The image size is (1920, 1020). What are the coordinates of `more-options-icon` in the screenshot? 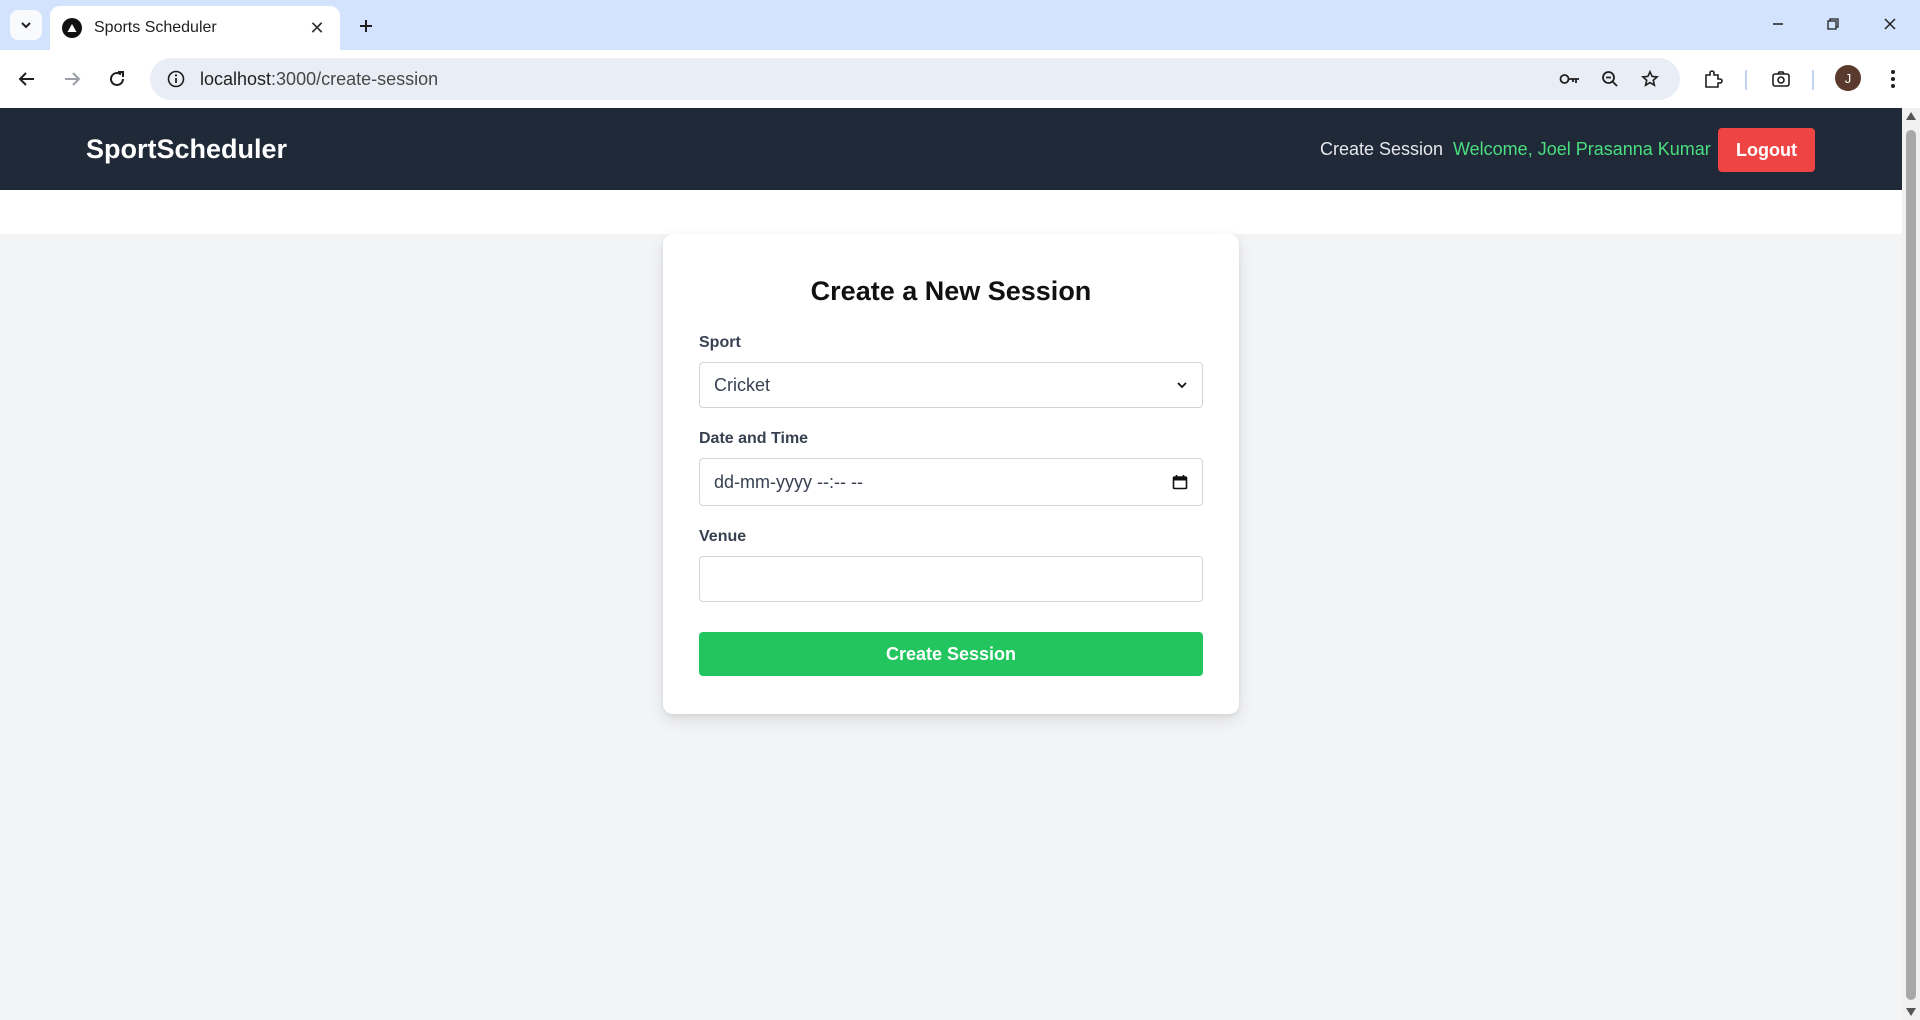 It's located at (1893, 79).